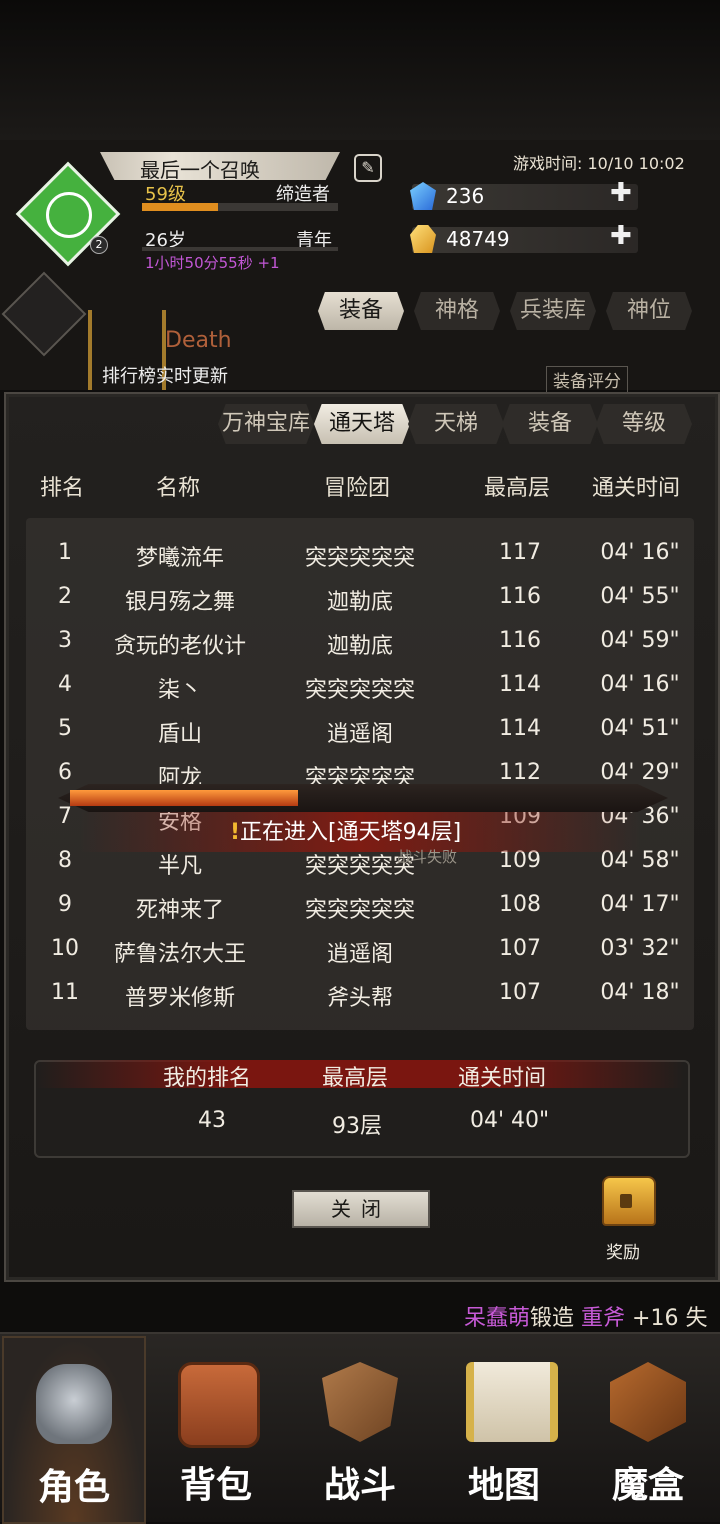 Image resolution: width=720 pixels, height=1524 pixels. What do you see at coordinates (266, 424) in the screenshot?
I see `tab-pantheon-vault: 万神宝库` at bounding box center [266, 424].